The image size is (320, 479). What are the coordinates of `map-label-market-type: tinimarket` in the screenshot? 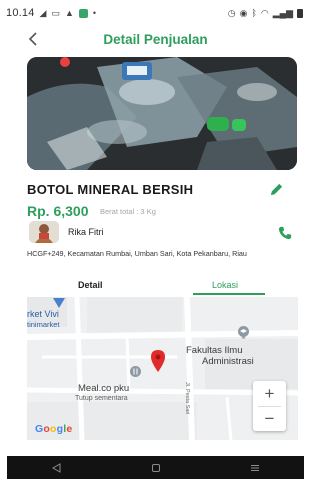 It's located at (43, 324).